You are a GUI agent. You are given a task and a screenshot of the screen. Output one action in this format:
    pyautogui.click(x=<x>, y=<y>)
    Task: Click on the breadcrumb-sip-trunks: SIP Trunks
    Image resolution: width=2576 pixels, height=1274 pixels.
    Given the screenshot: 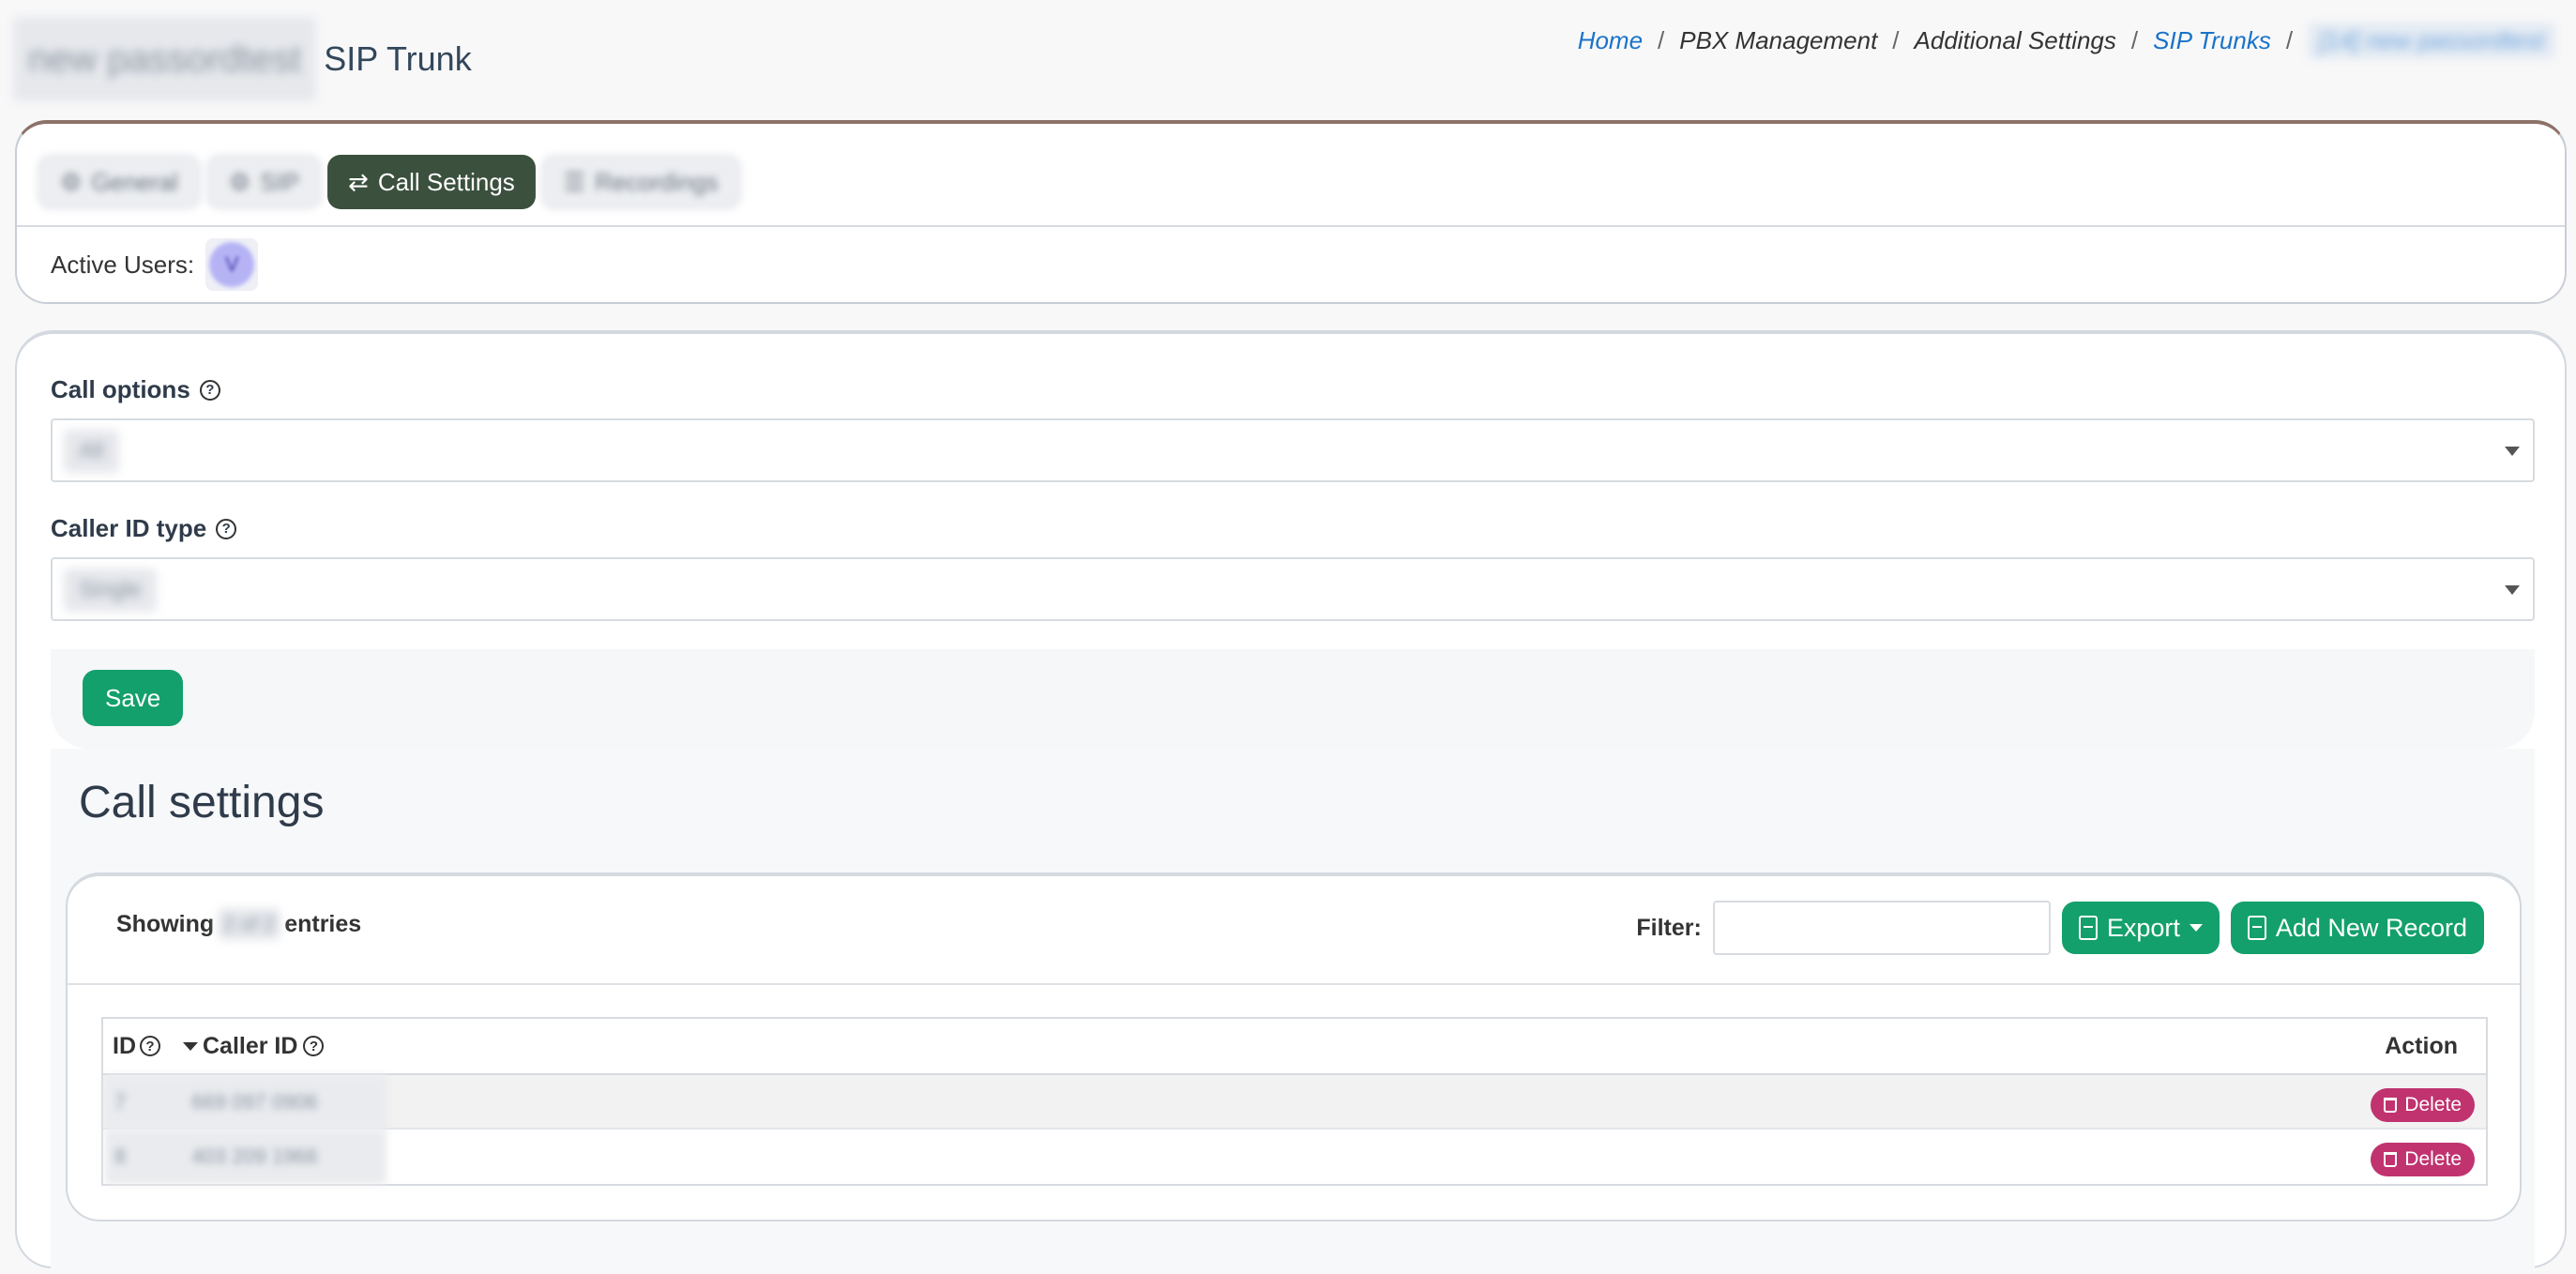 What is the action you would take?
    pyautogui.click(x=2212, y=40)
    